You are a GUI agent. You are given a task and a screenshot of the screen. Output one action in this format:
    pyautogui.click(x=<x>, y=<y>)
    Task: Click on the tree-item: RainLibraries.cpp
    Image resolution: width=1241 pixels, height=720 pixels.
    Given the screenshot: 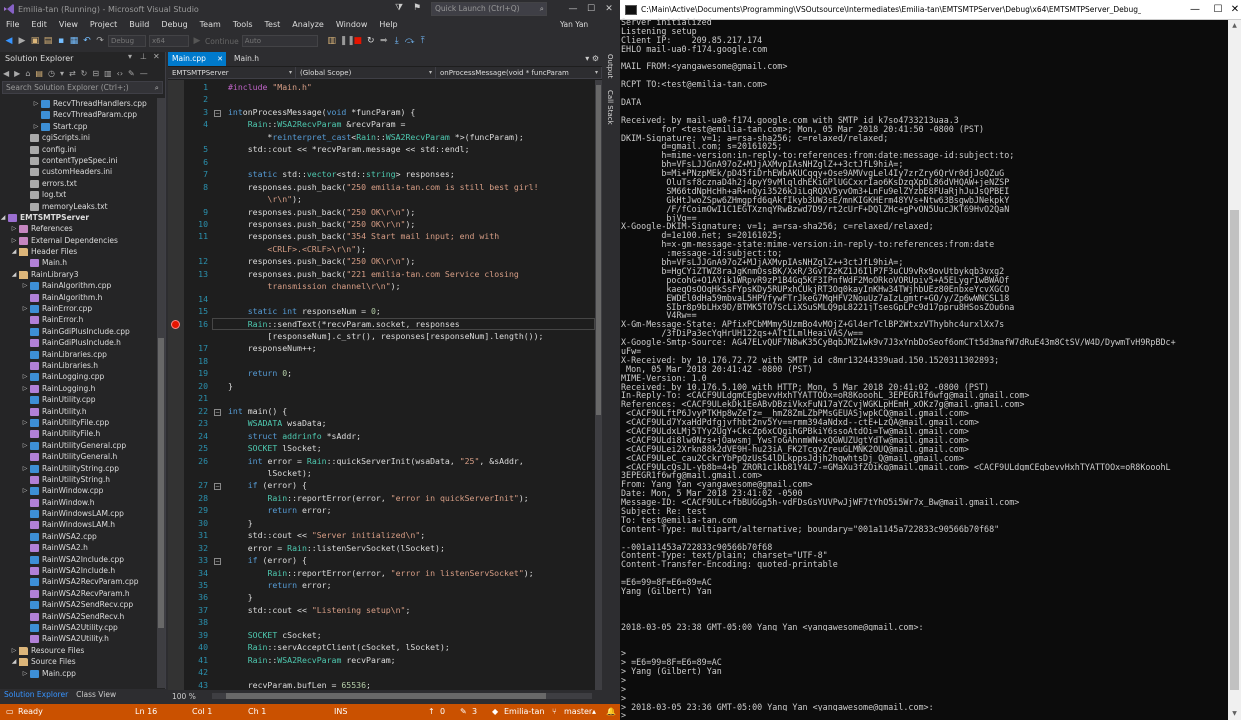 What is the action you would take?
    pyautogui.click(x=78, y=354)
    